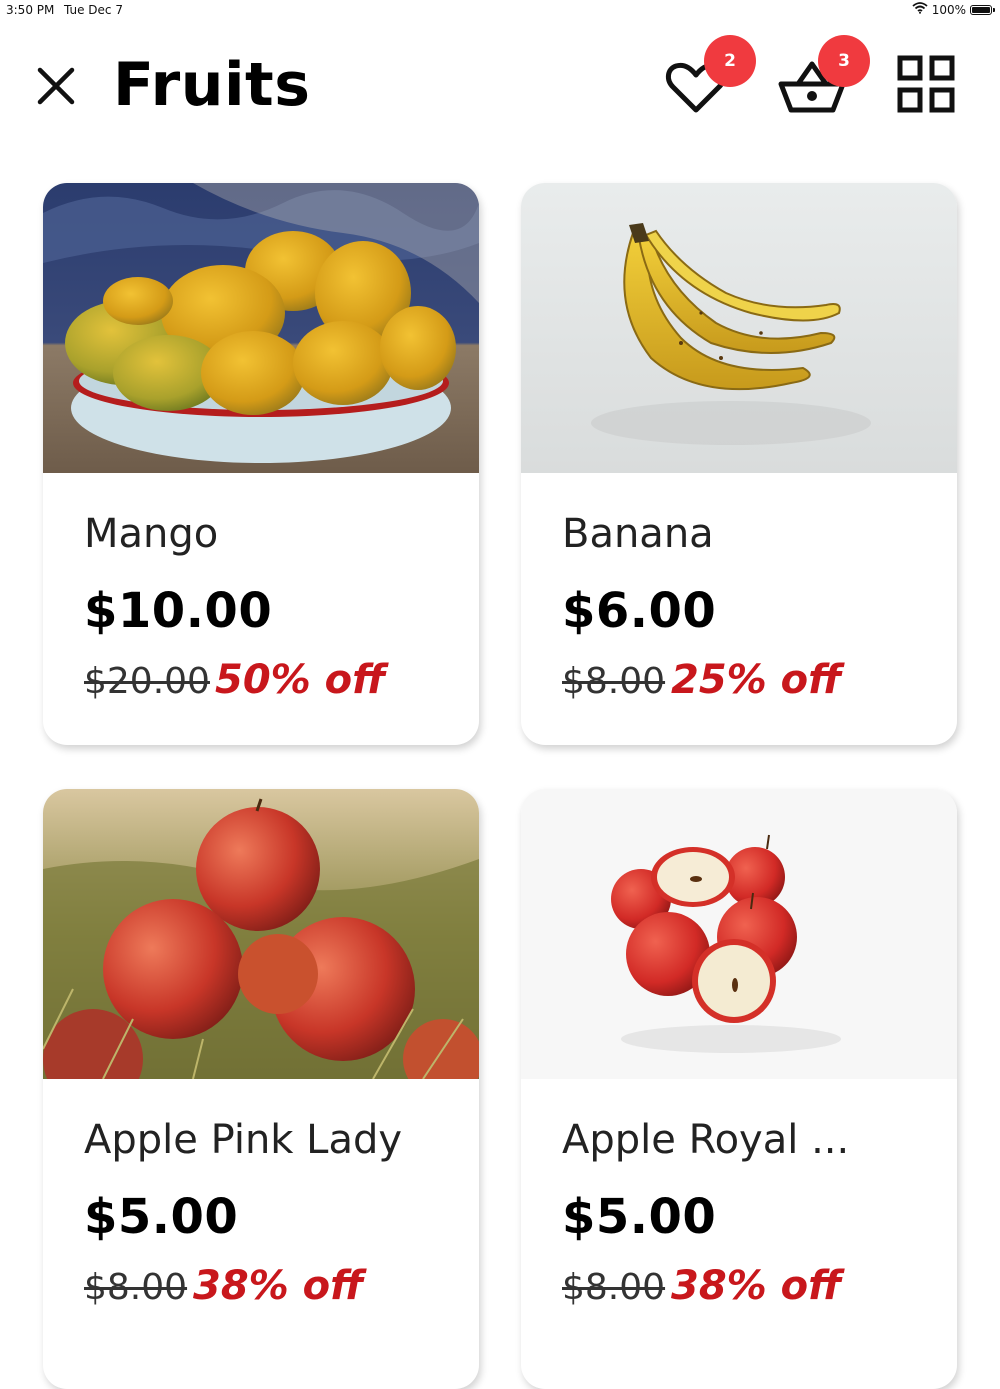 The width and height of the screenshot is (1000, 1389). I want to click on apples-halved-image, so click(739, 934).